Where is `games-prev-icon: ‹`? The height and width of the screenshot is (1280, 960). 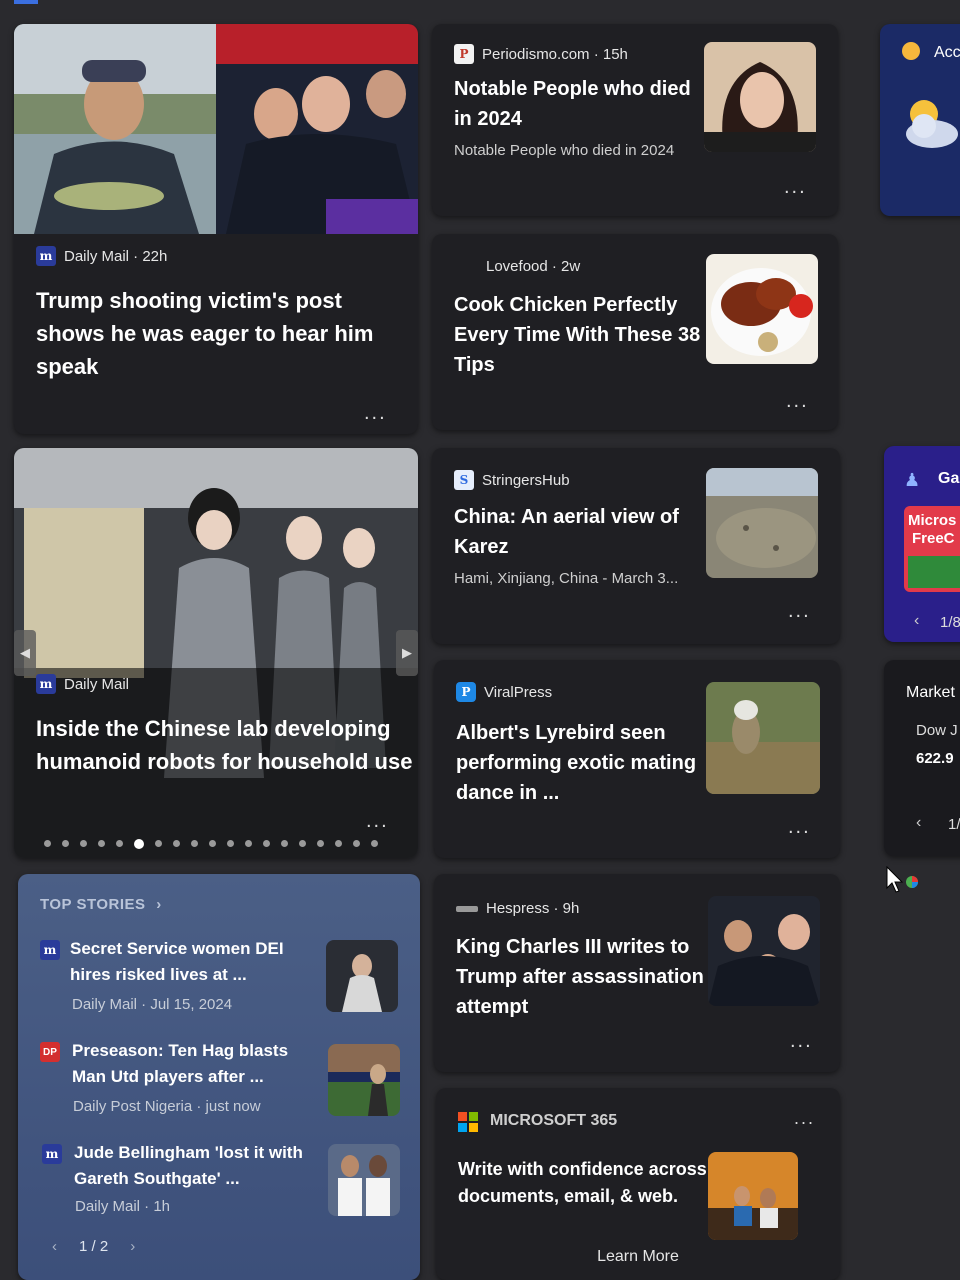 games-prev-icon: ‹ is located at coordinates (916, 621).